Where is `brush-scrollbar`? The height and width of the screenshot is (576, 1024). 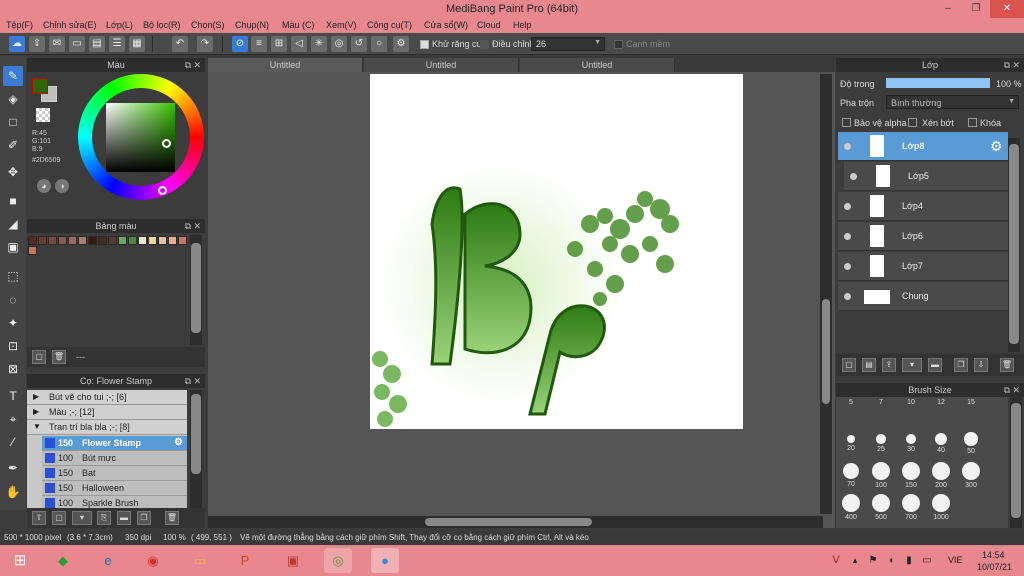 brush-scrollbar is located at coordinates (196, 449).